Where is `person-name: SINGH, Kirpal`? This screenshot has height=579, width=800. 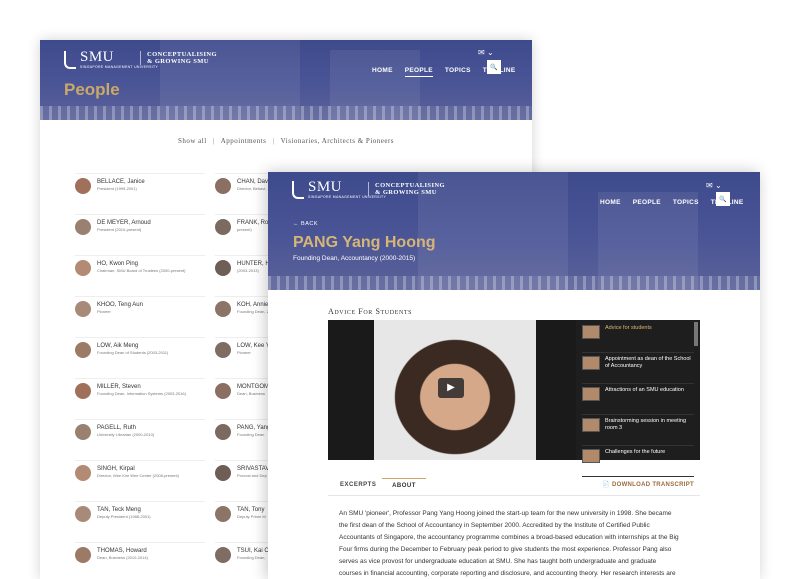
person-name: SINGH, Kirpal is located at coordinates (116, 469).